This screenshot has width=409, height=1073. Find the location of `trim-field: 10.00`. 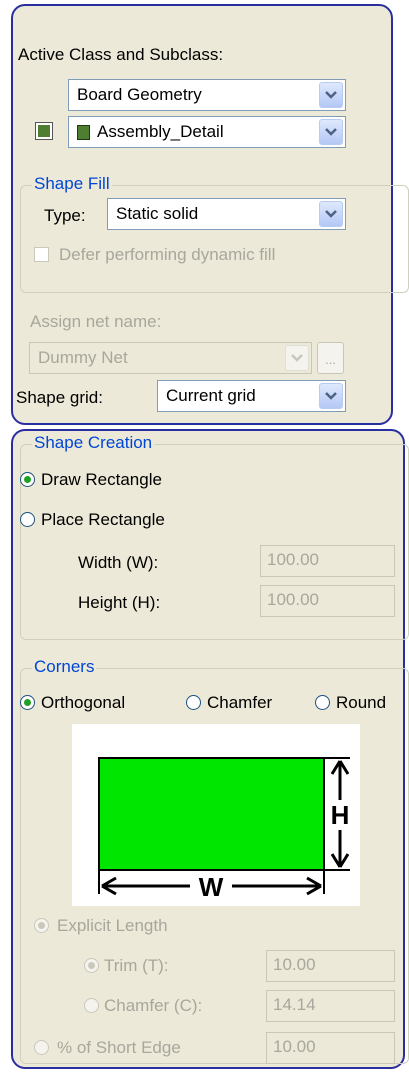

trim-field: 10.00 is located at coordinates (330, 966).